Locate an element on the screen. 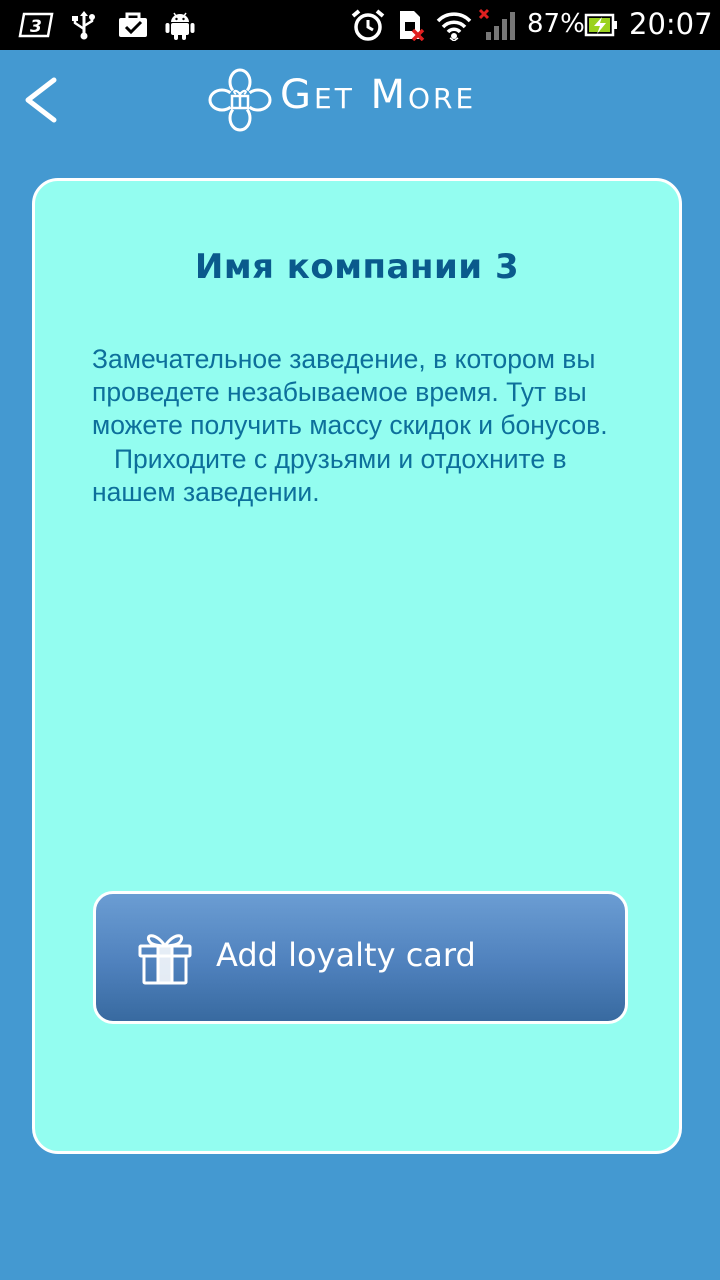  svg-text: 3 is located at coordinates (36, 27).